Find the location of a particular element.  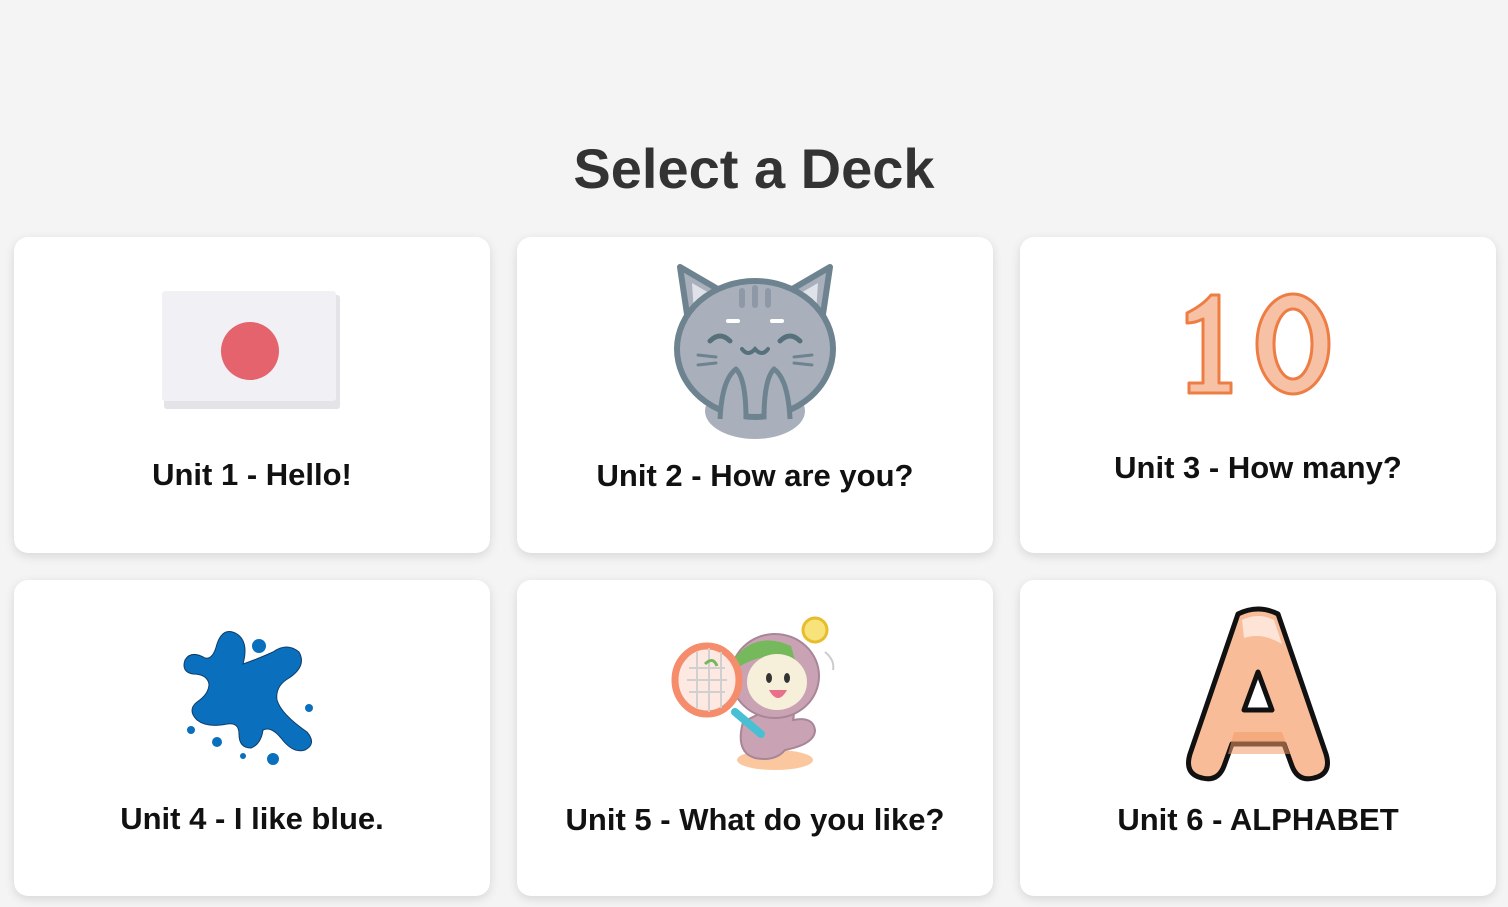

deck-card-unit-3: Unit 3 - How many? is located at coordinates (1258, 395).